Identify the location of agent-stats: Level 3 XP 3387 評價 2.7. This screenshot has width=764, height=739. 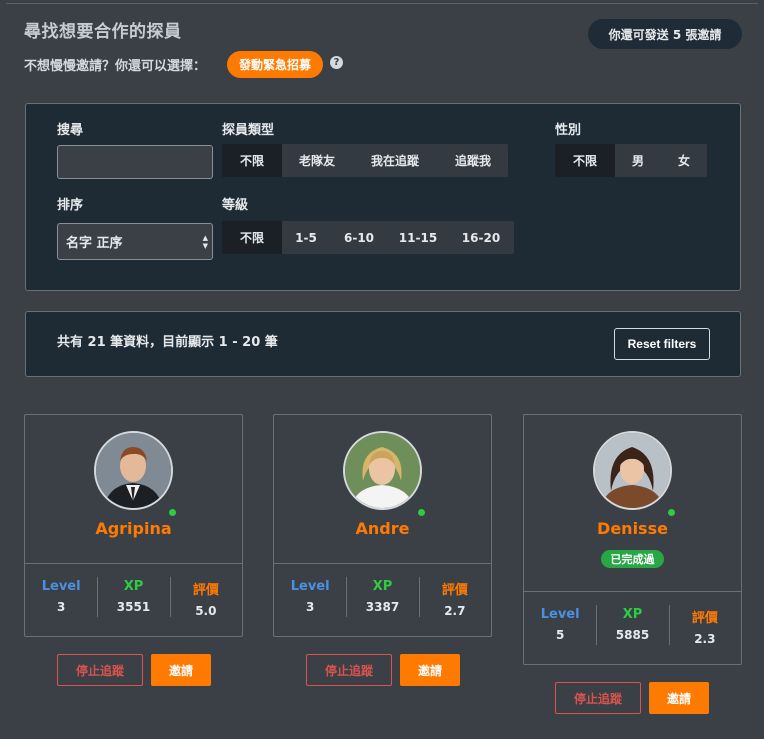
(382, 603).